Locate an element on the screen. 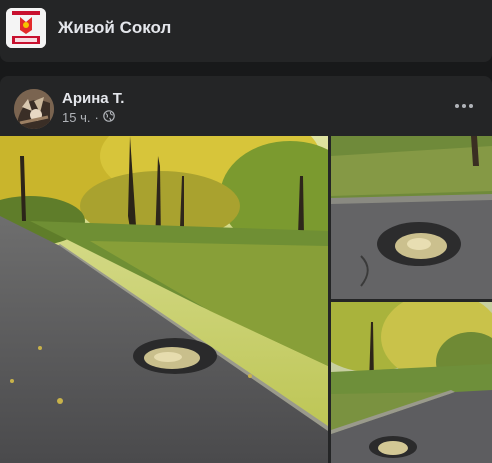  globe-icon is located at coordinates (109, 117).